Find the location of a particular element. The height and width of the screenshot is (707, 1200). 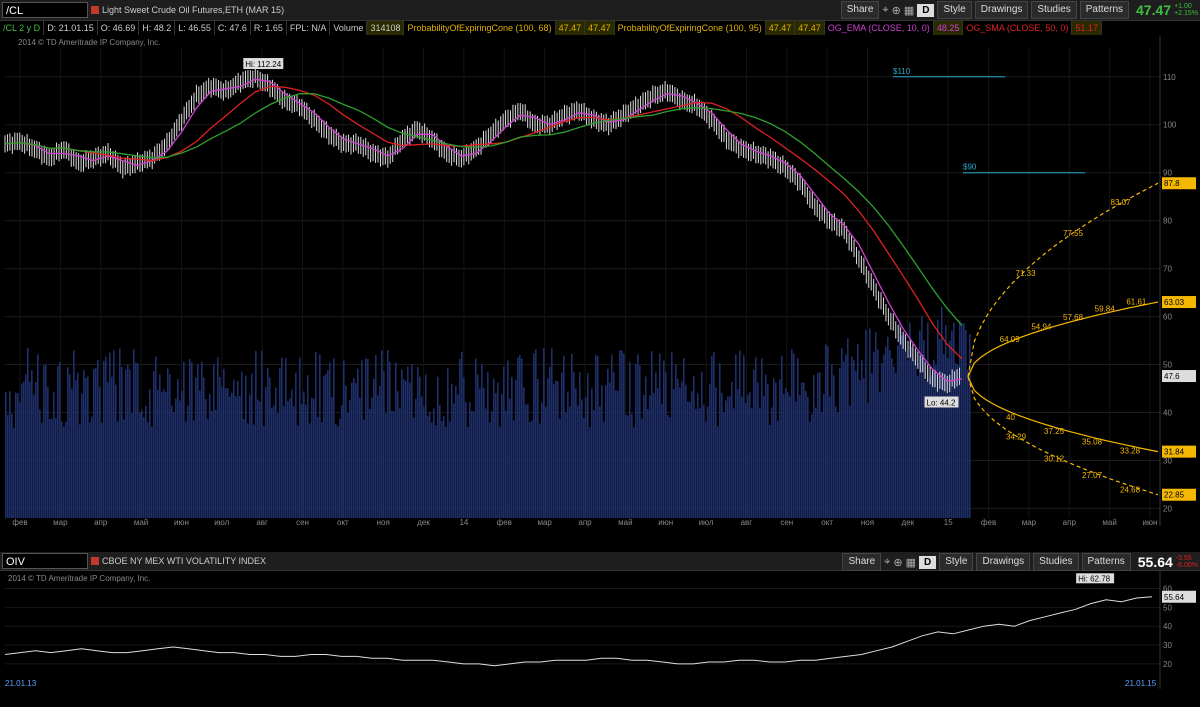

x-tick-label: май is located at coordinates (625, 522).